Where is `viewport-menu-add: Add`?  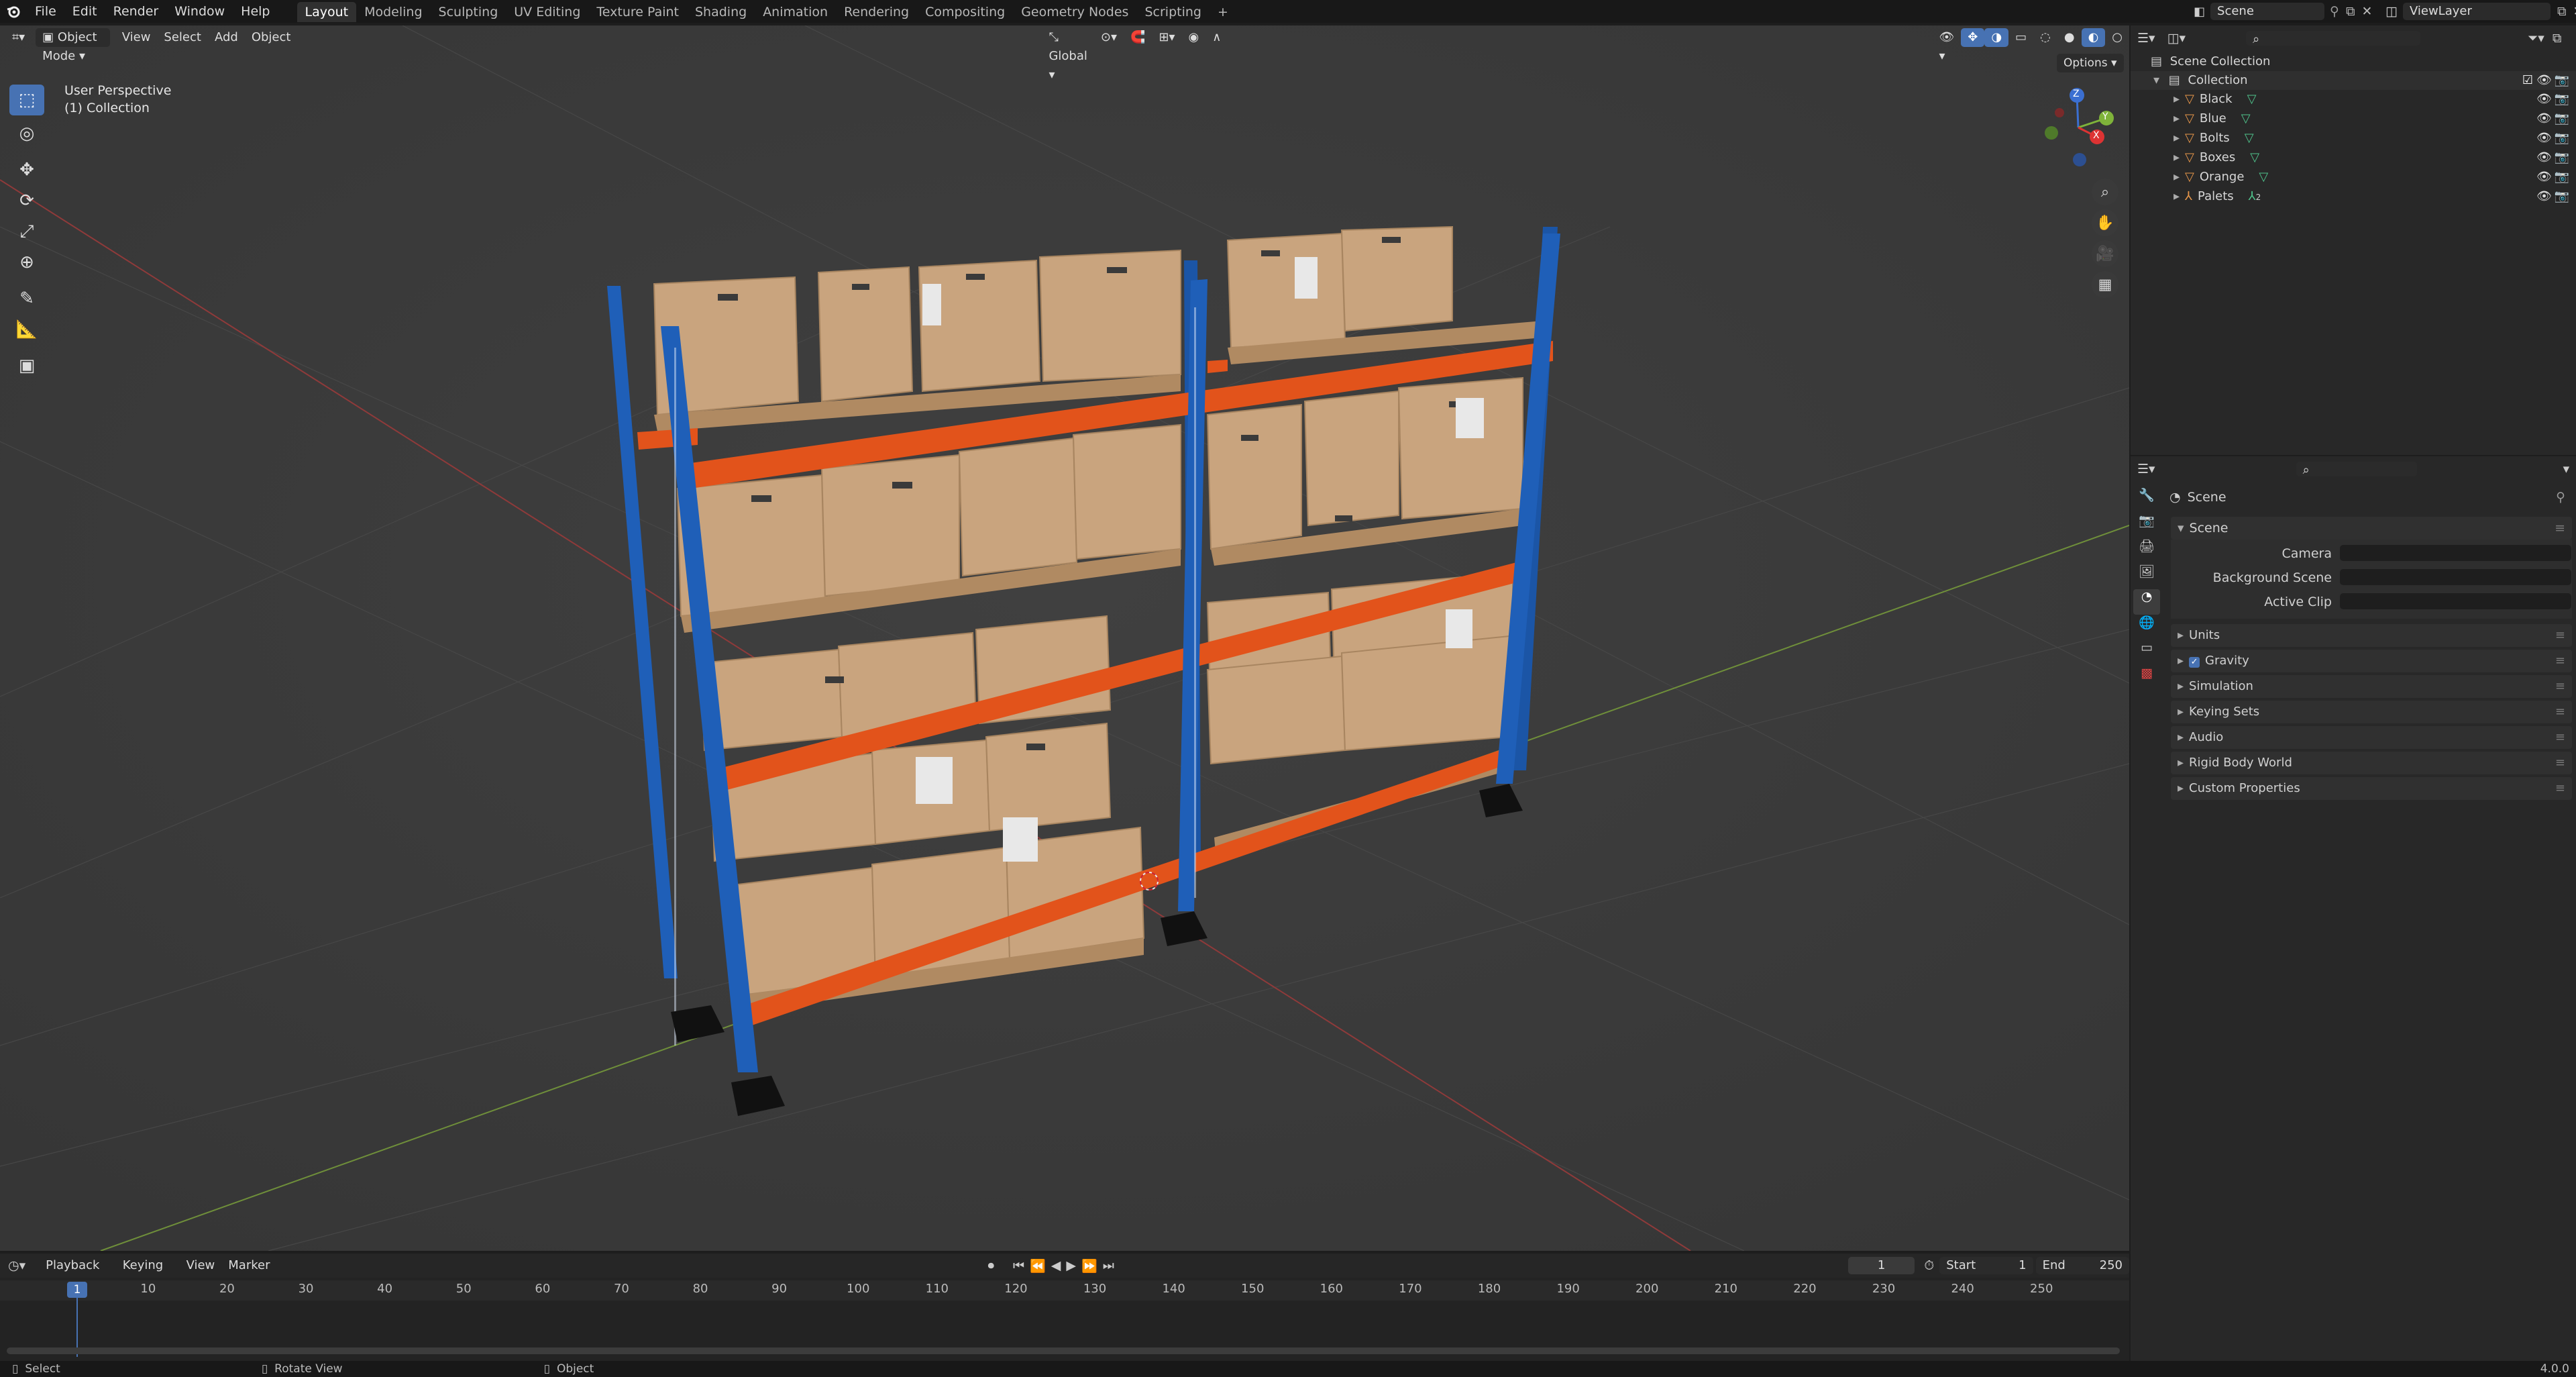
viewport-menu-add: Add is located at coordinates (226, 37).